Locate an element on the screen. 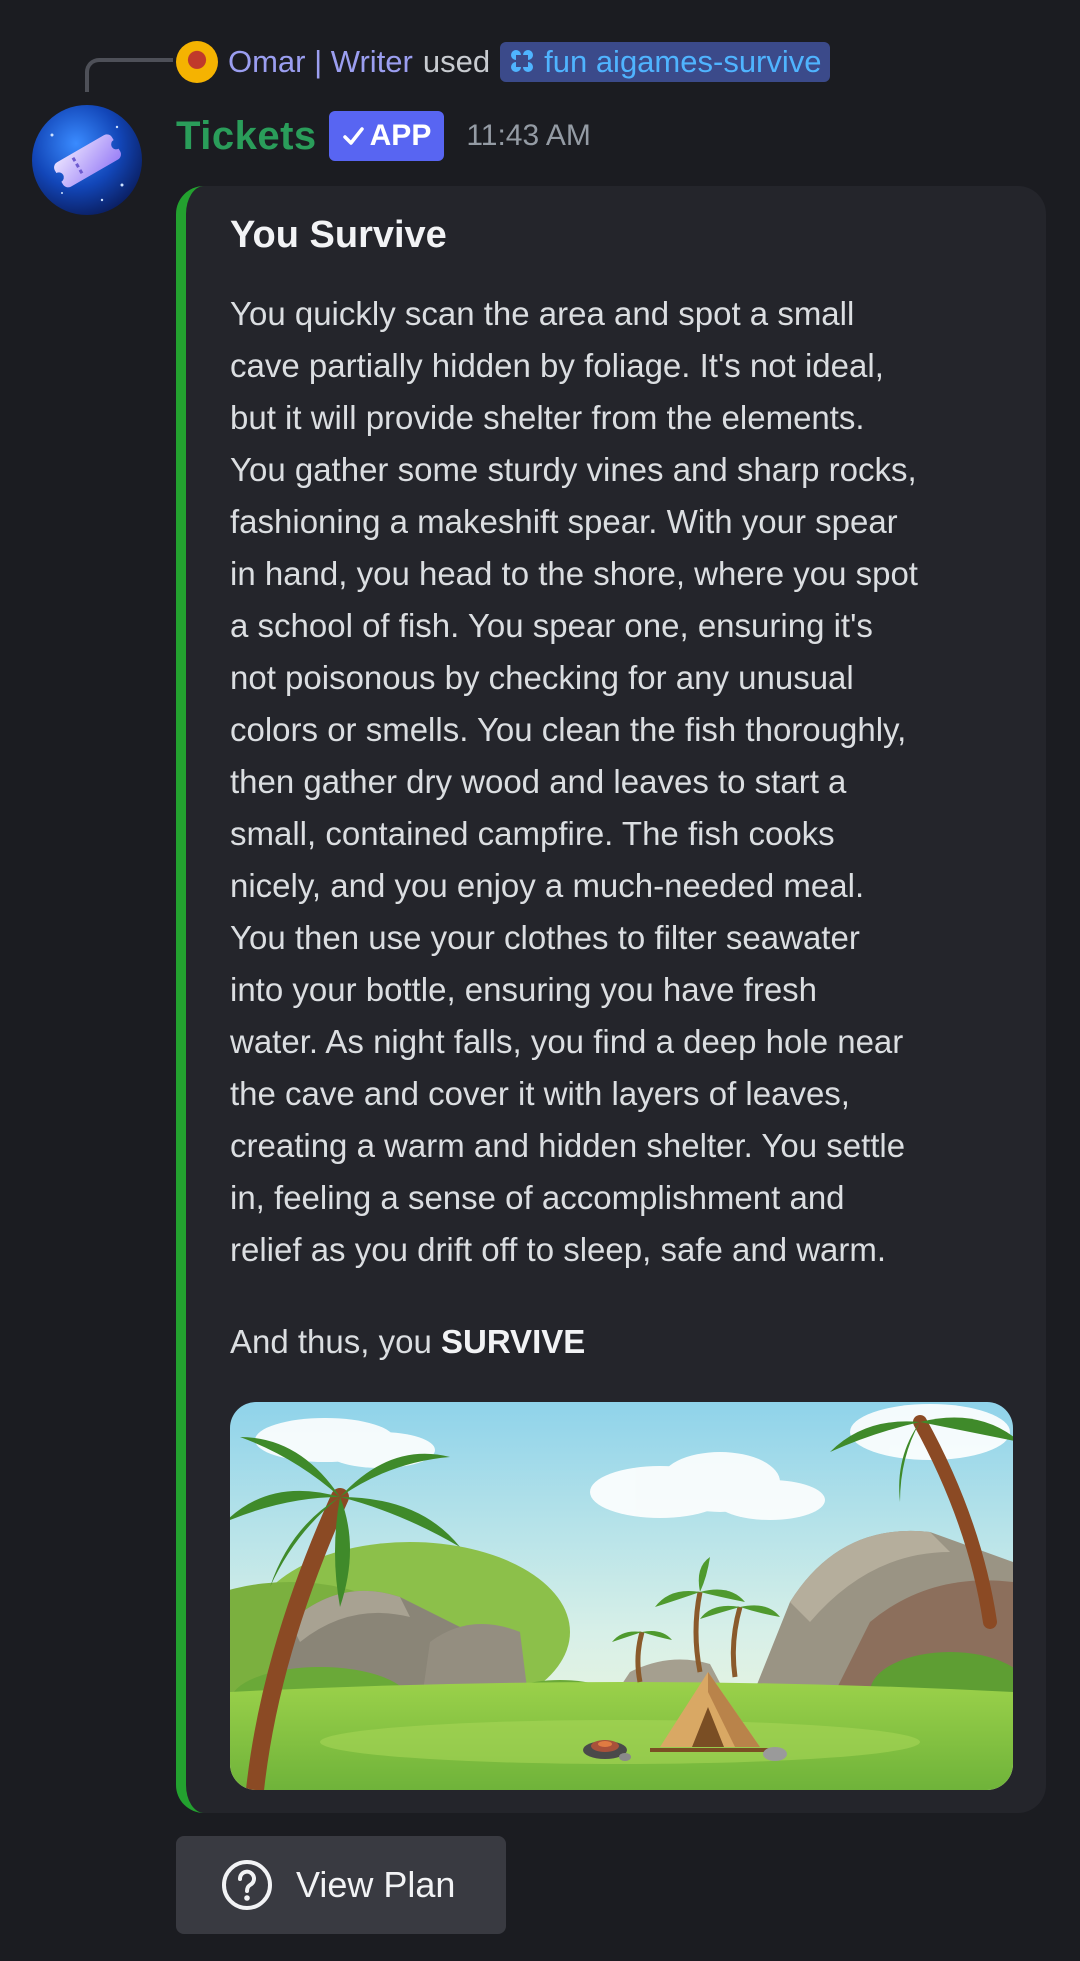 The height and width of the screenshot is (1961, 1080). embed-image is located at coordinates (621, 1596).